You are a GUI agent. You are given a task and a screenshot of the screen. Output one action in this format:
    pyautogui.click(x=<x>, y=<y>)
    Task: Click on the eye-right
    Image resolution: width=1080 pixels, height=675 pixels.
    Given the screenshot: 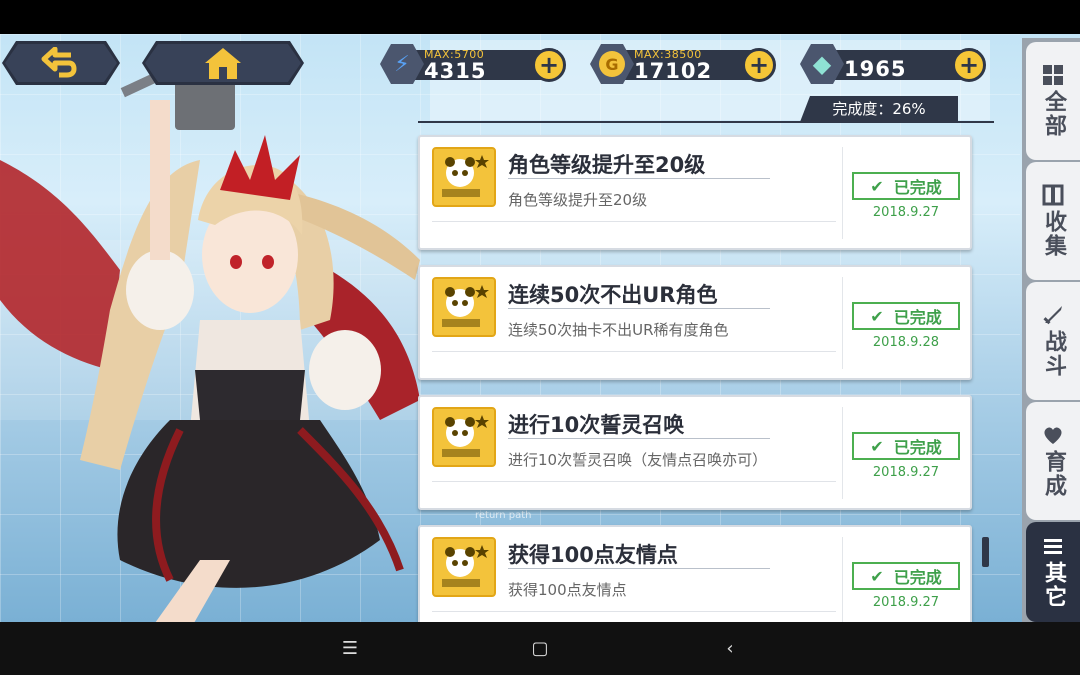 What is the action you would take?
    pyautogui.click(x=268, y=262)
    